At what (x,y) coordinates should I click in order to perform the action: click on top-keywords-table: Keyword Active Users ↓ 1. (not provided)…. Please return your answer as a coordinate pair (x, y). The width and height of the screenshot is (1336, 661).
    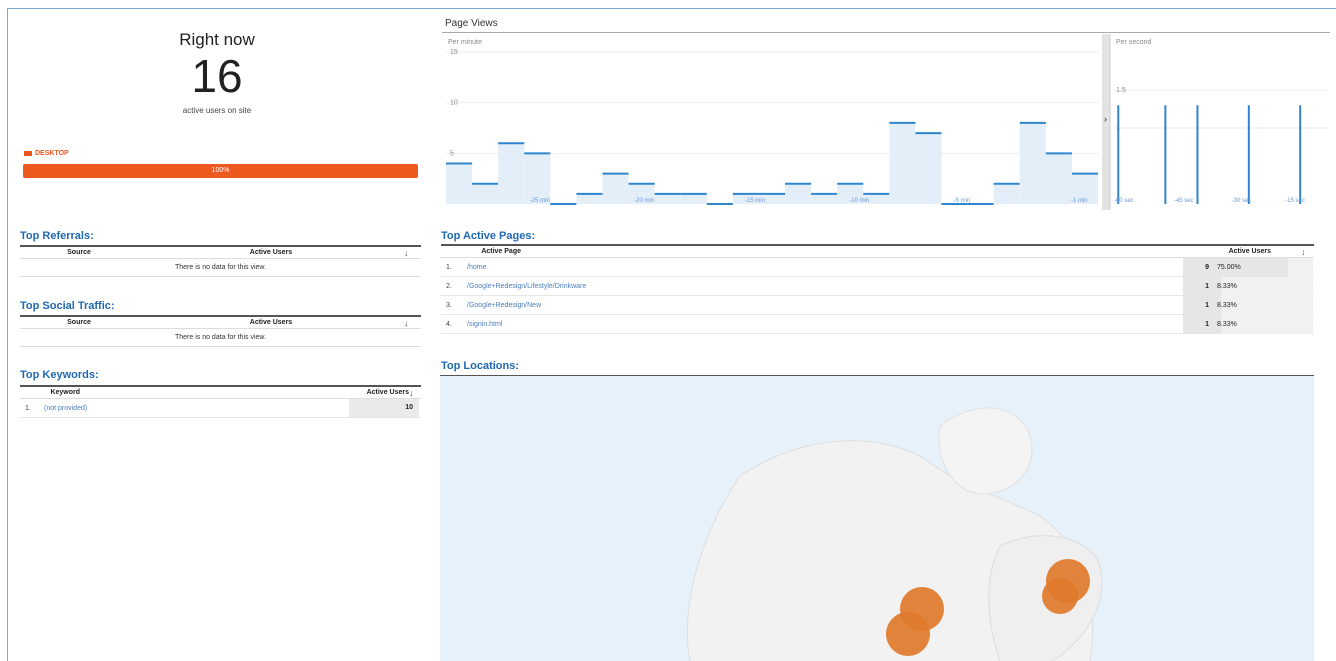
    Looking at the image, I should click on (220, 401).